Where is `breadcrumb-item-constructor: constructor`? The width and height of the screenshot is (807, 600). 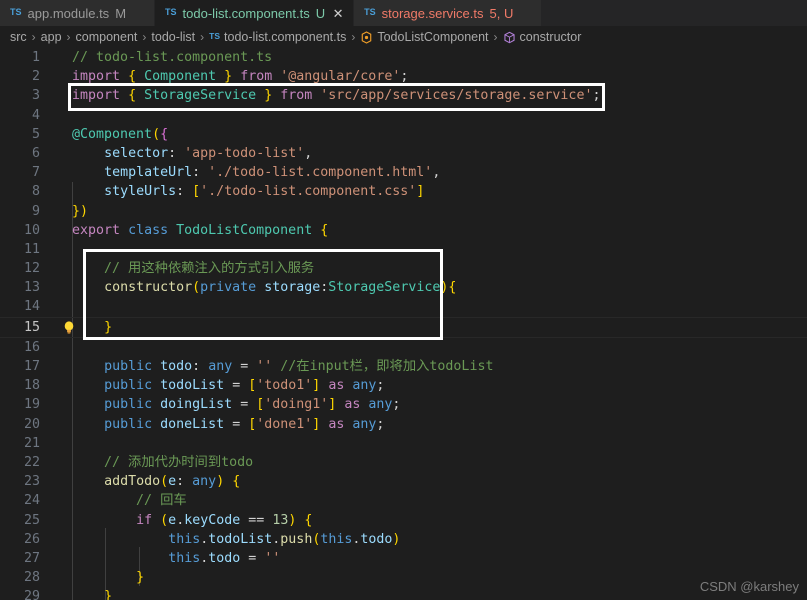
breadcrumb-item-constructor: constructor is located at coordinates (542, 37).